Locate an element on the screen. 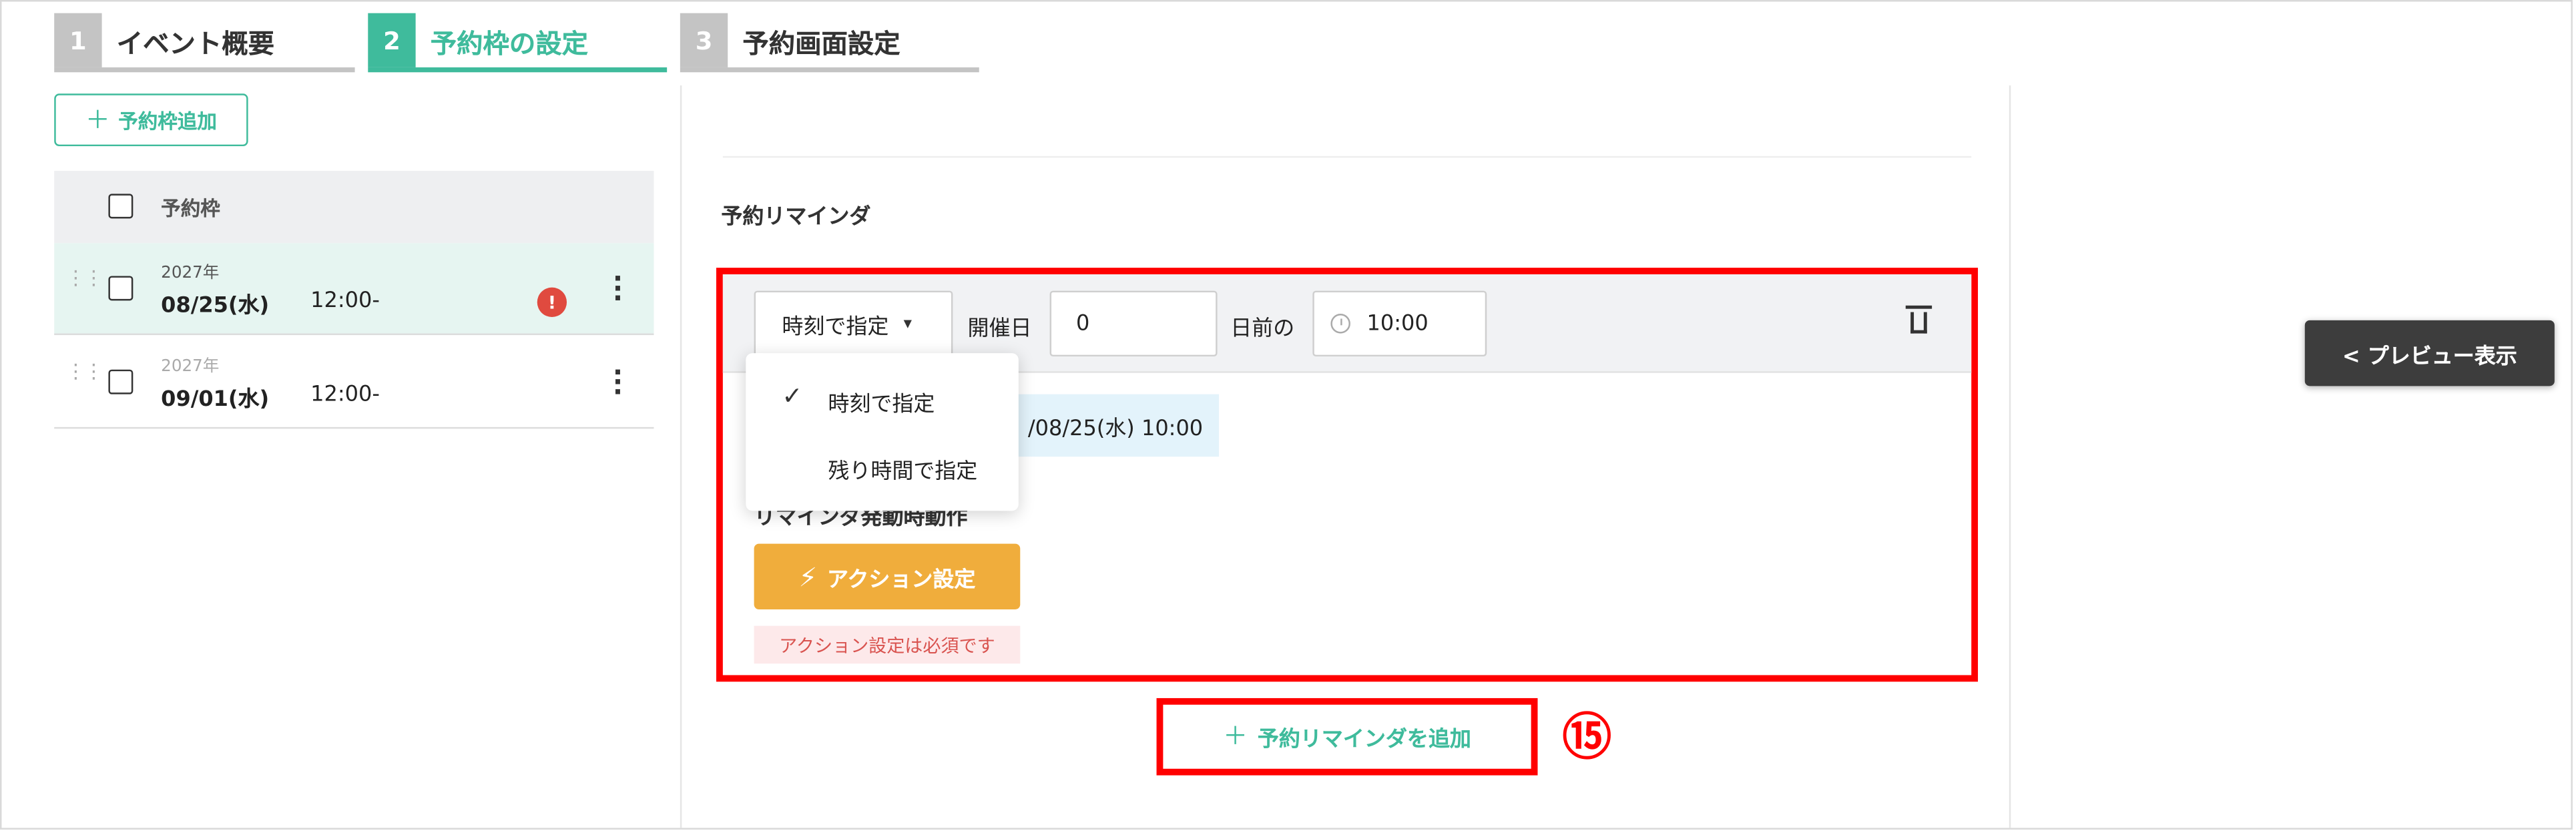 This screenshot has height=833, width=2576. days-before-value: 0 is located at coordinates (1082, 323).